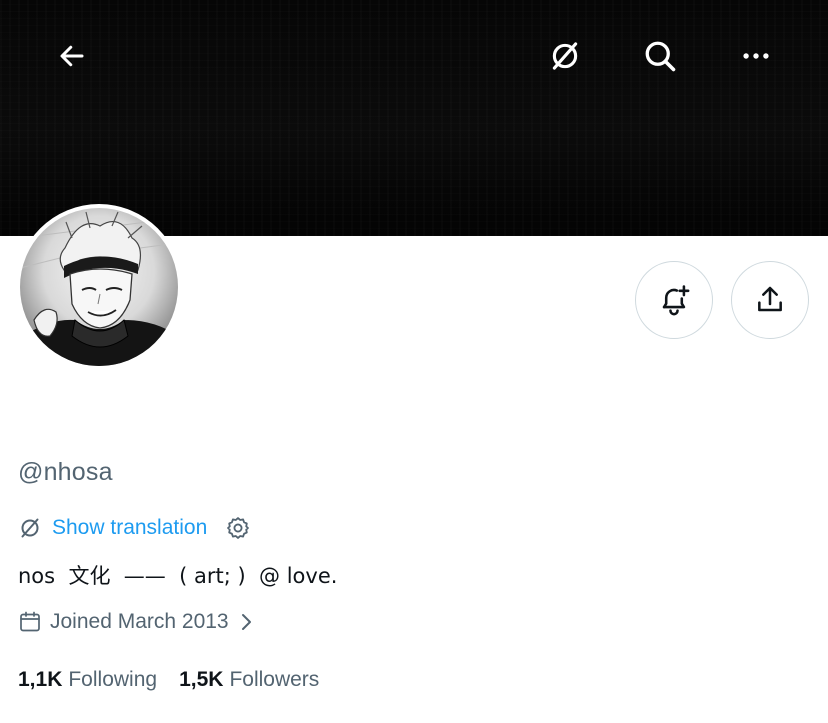 The height and width of the screenshot is (723, 828). I want to click on more-button, so click(756, 56).